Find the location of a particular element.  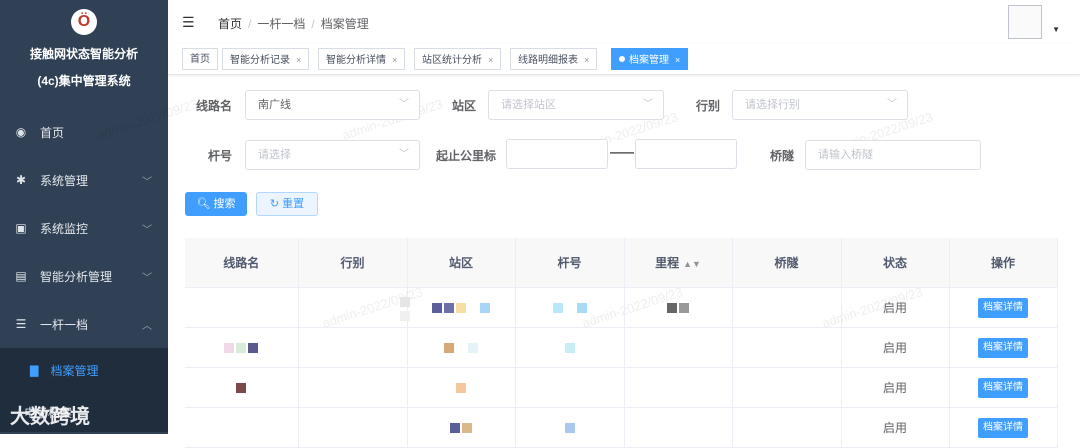

avatar is located at coordinates (1025, 22).